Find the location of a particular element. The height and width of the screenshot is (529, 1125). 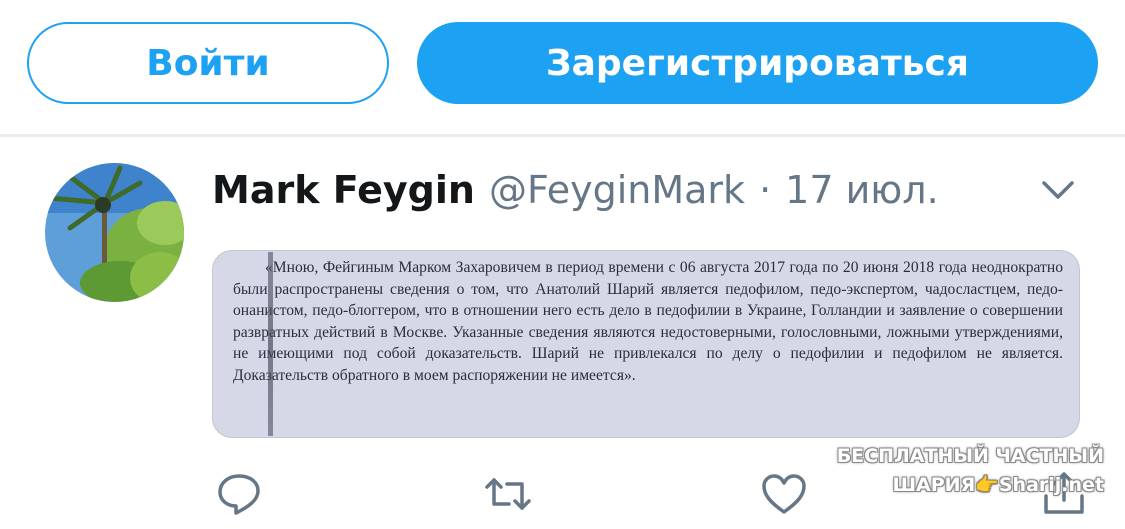

tweet-time: 17 июл. is located at coordinates (861, 190).